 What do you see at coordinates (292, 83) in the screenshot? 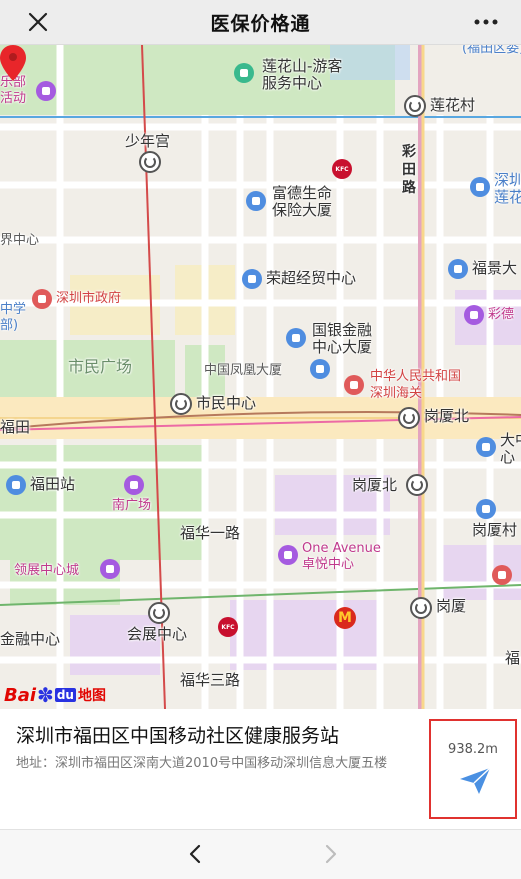
I see `map-label: 服务中心` at bounding box center [292, 83].